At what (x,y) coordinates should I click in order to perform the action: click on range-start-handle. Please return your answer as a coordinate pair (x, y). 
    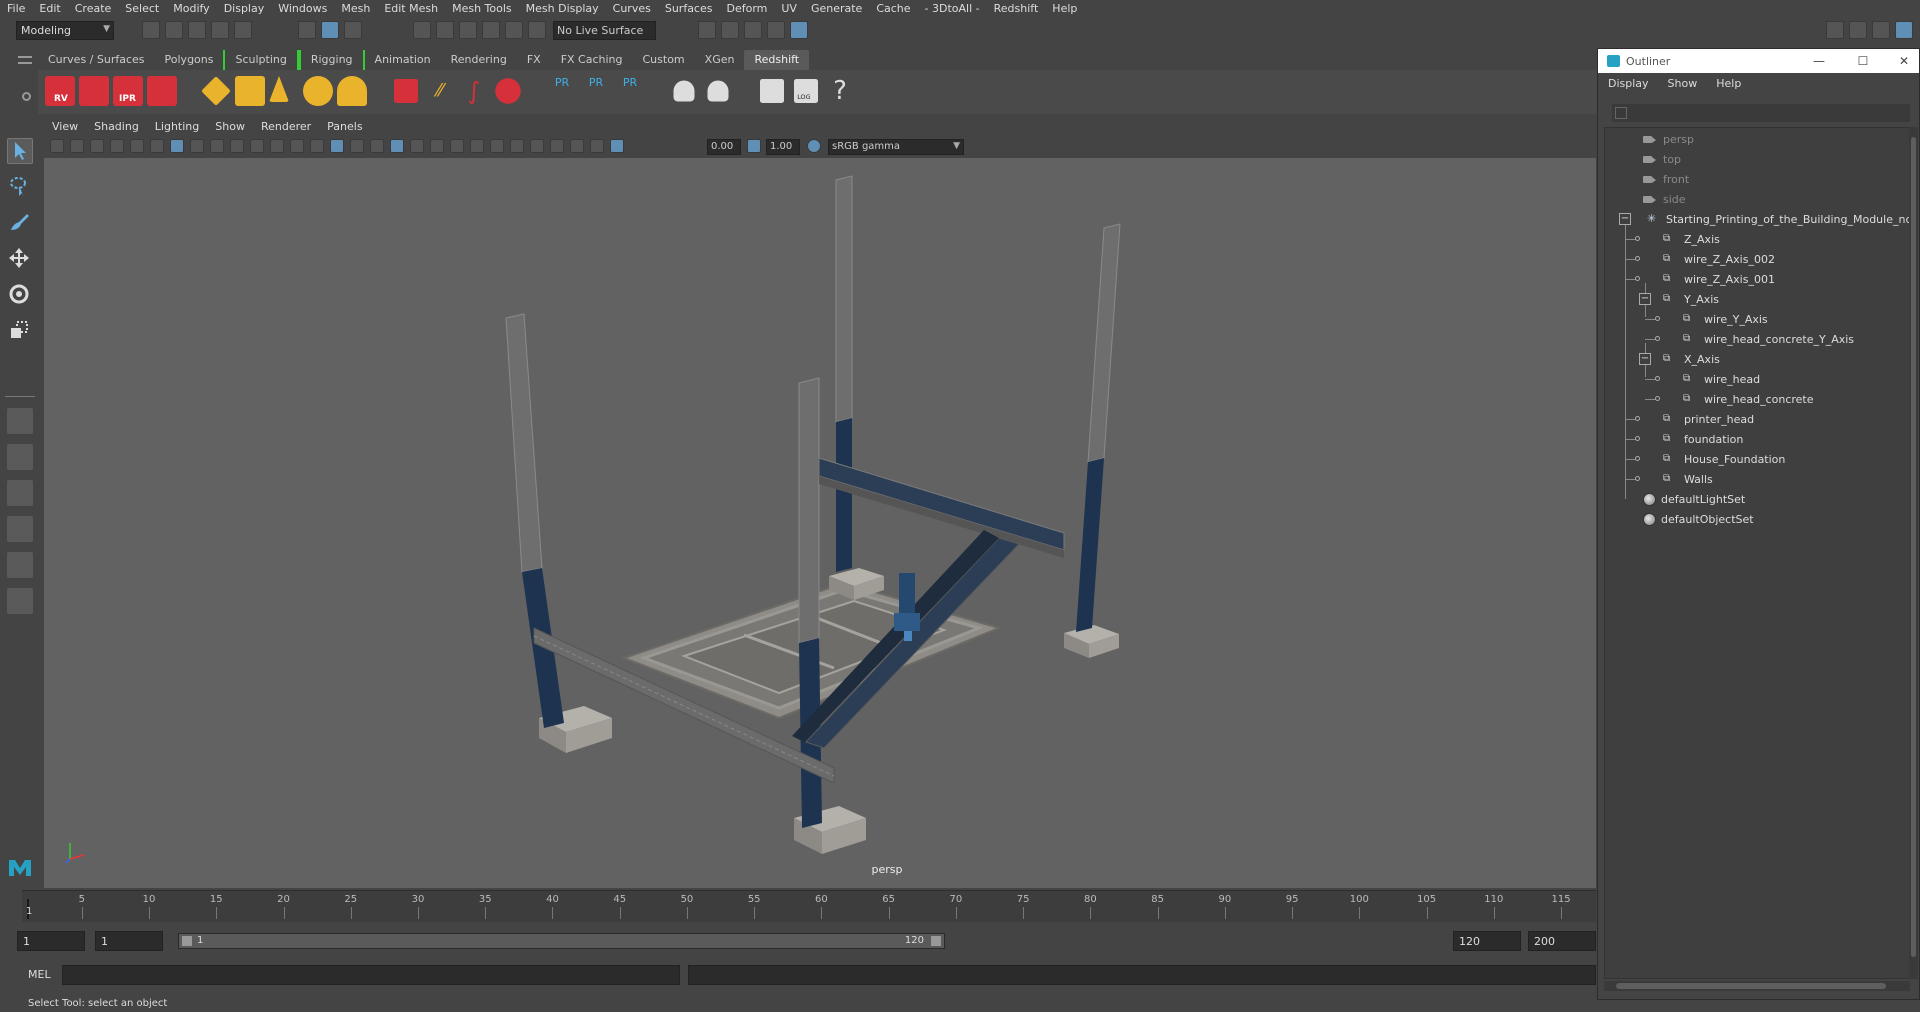
    Looking at the image, I should click on (187, 941).